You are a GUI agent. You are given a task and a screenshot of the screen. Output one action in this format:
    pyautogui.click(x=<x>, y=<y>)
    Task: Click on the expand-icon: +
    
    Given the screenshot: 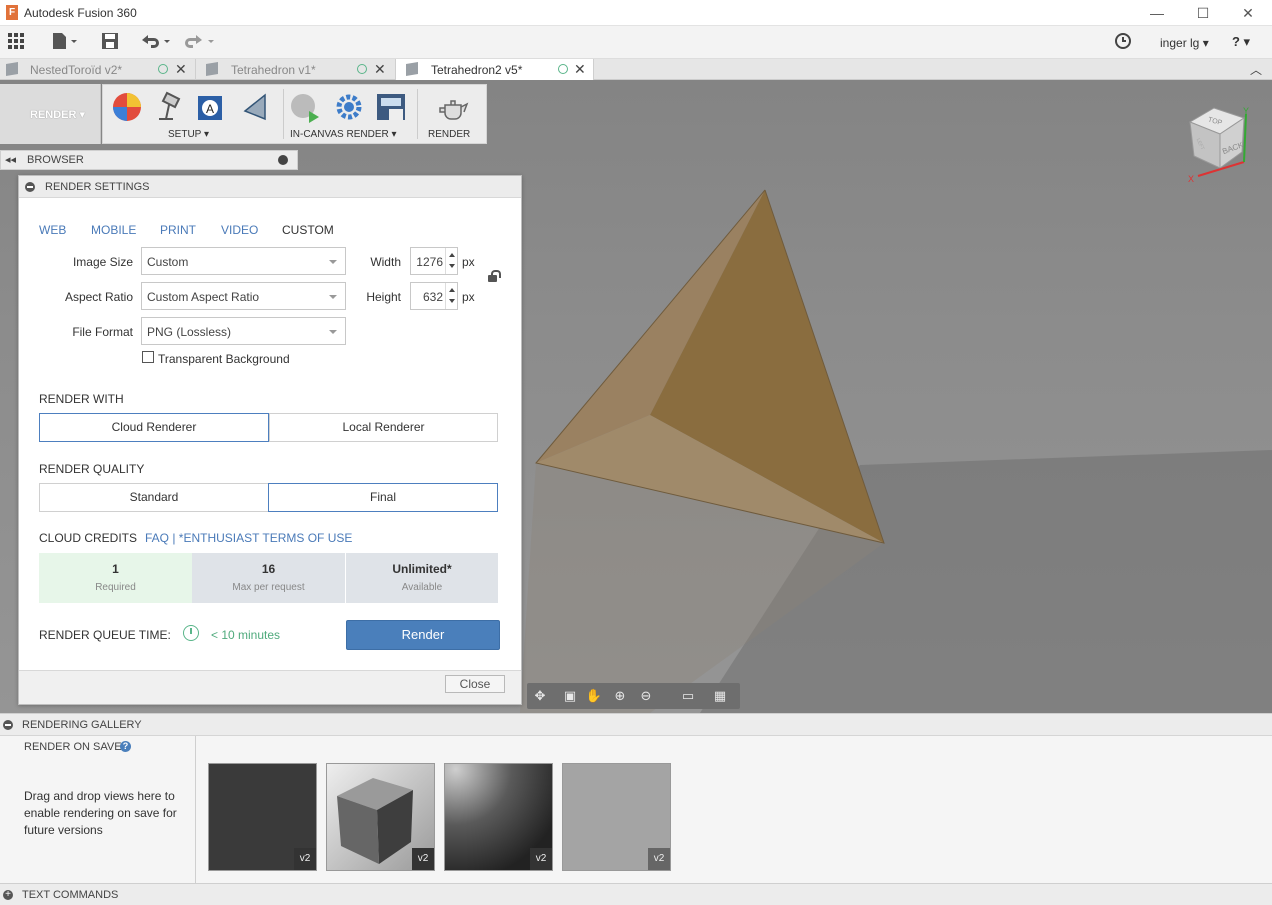 What is the action you would take?
    pyautogui.click(x=8, y=895)
    